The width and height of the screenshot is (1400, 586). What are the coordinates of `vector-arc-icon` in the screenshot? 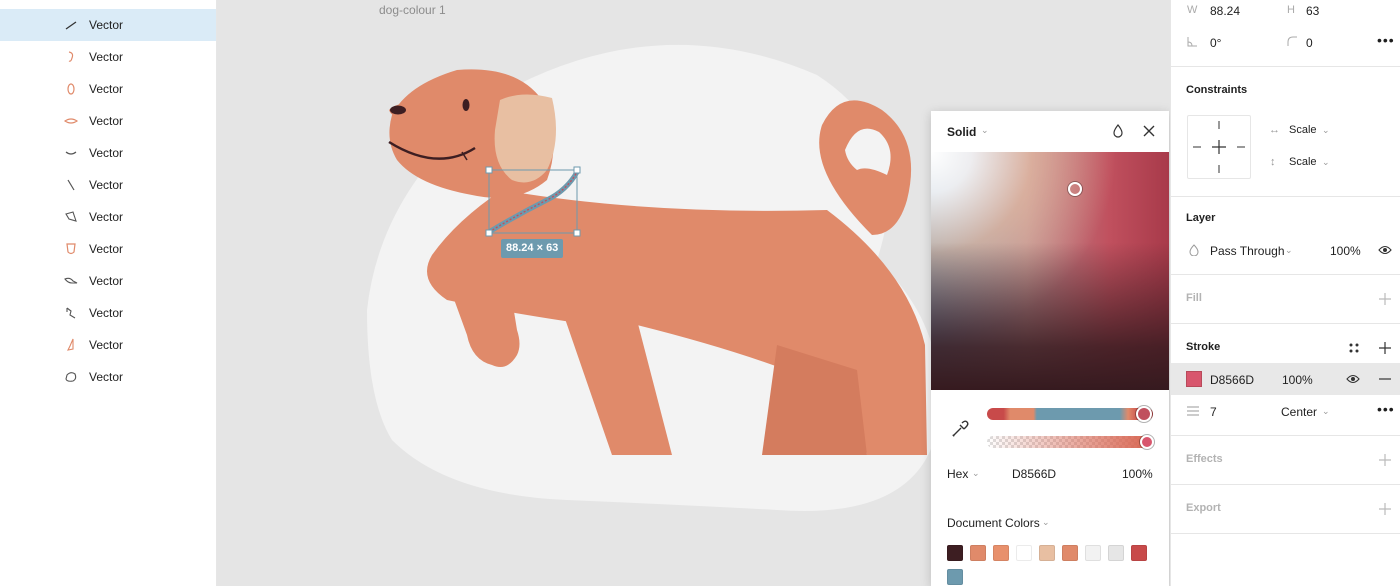 It's located at (71, 153).